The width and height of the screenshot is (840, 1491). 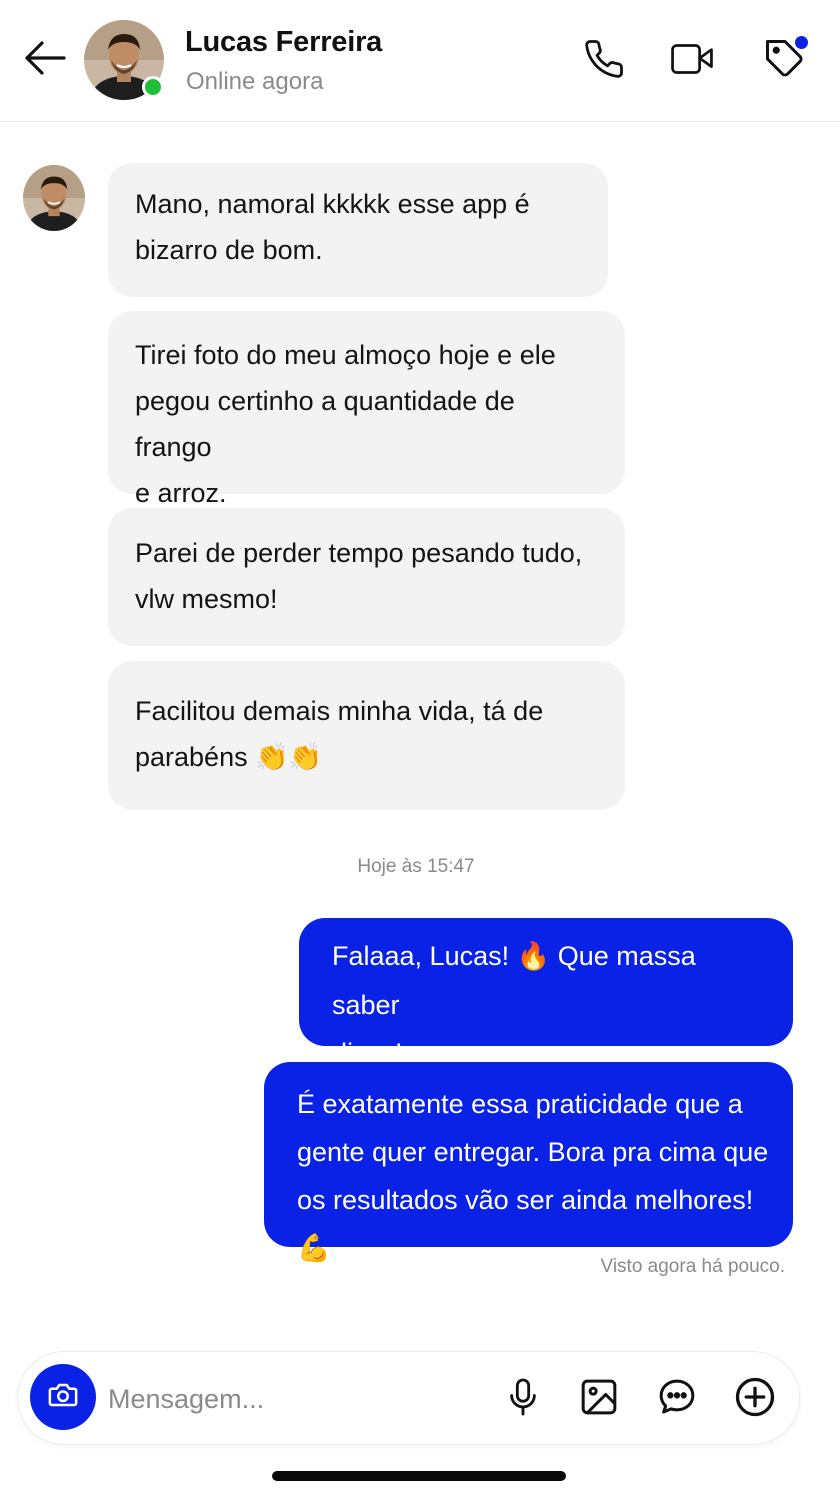 What do you see at coordinates (206, 599) in the screenshot?
I see `message-text: vlw mesmo!` at bounding box center [206, 599].